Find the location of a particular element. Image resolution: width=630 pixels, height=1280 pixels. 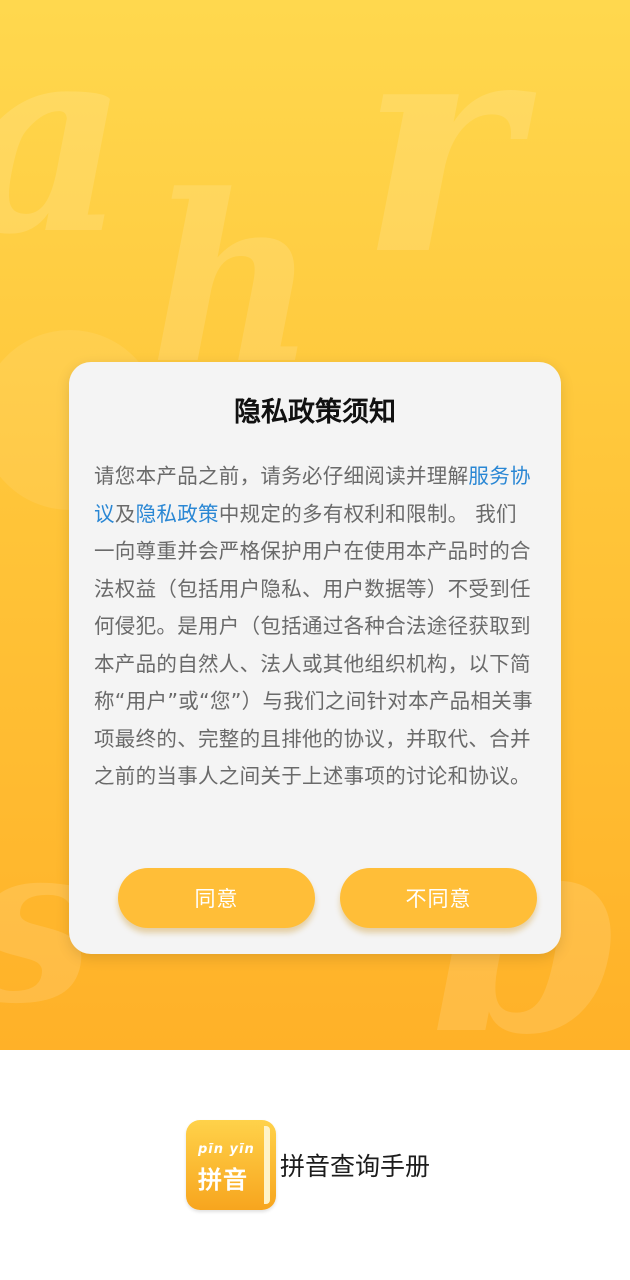

body-intro: 请您本产品之前，请务必仔细阅读并理解 is located at coordinates (281, 476).